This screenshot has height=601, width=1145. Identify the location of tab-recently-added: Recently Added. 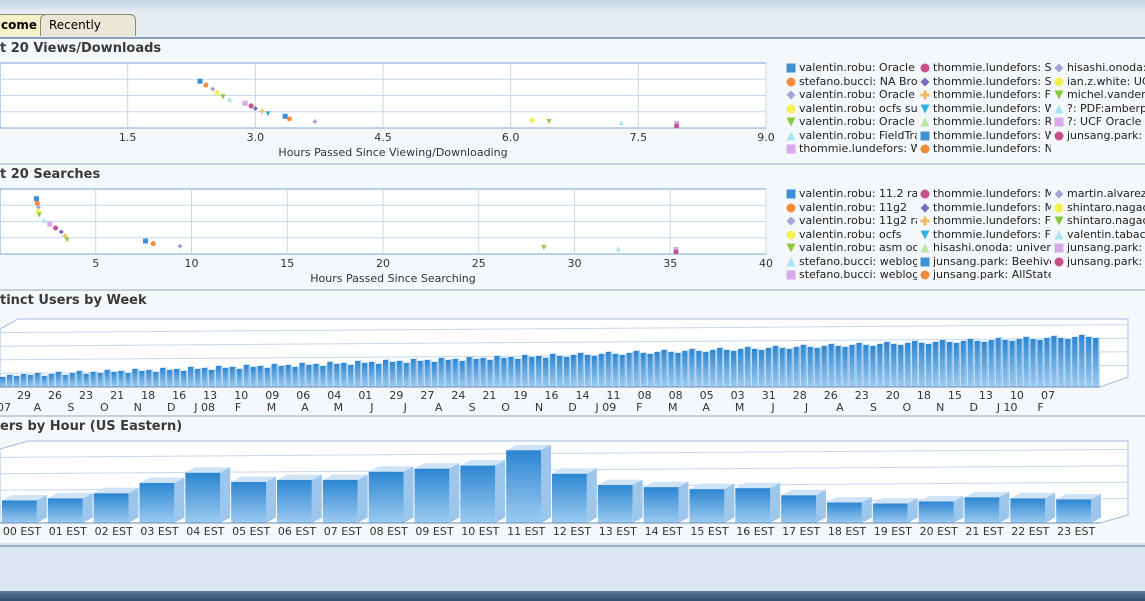
(88, 33).